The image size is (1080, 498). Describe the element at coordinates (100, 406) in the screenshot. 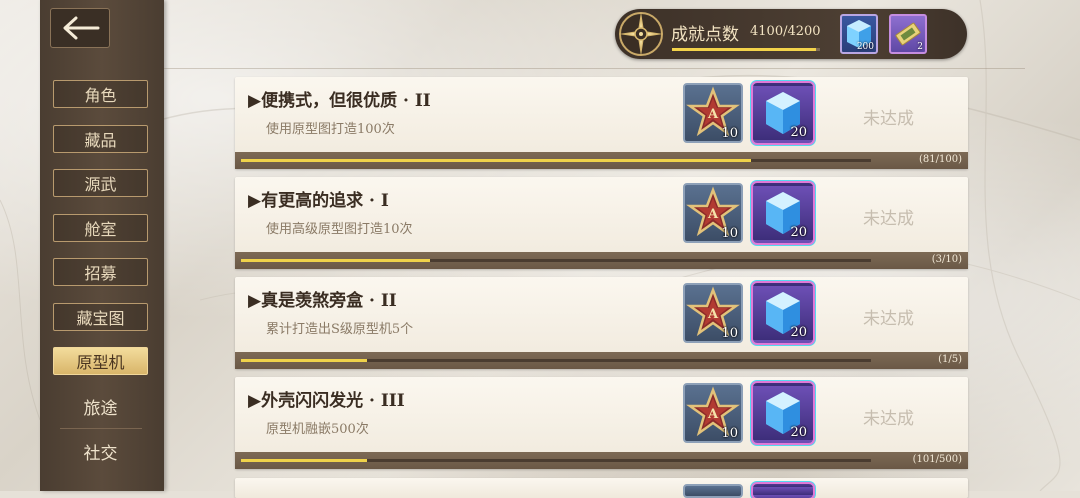

I see `sidebar-item-journey: 旅途` at that location.